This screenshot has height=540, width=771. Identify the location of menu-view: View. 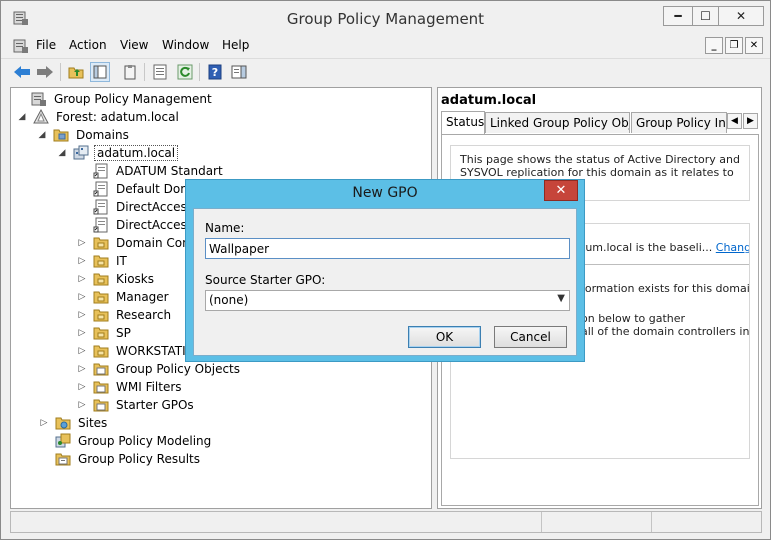
(134, 45).